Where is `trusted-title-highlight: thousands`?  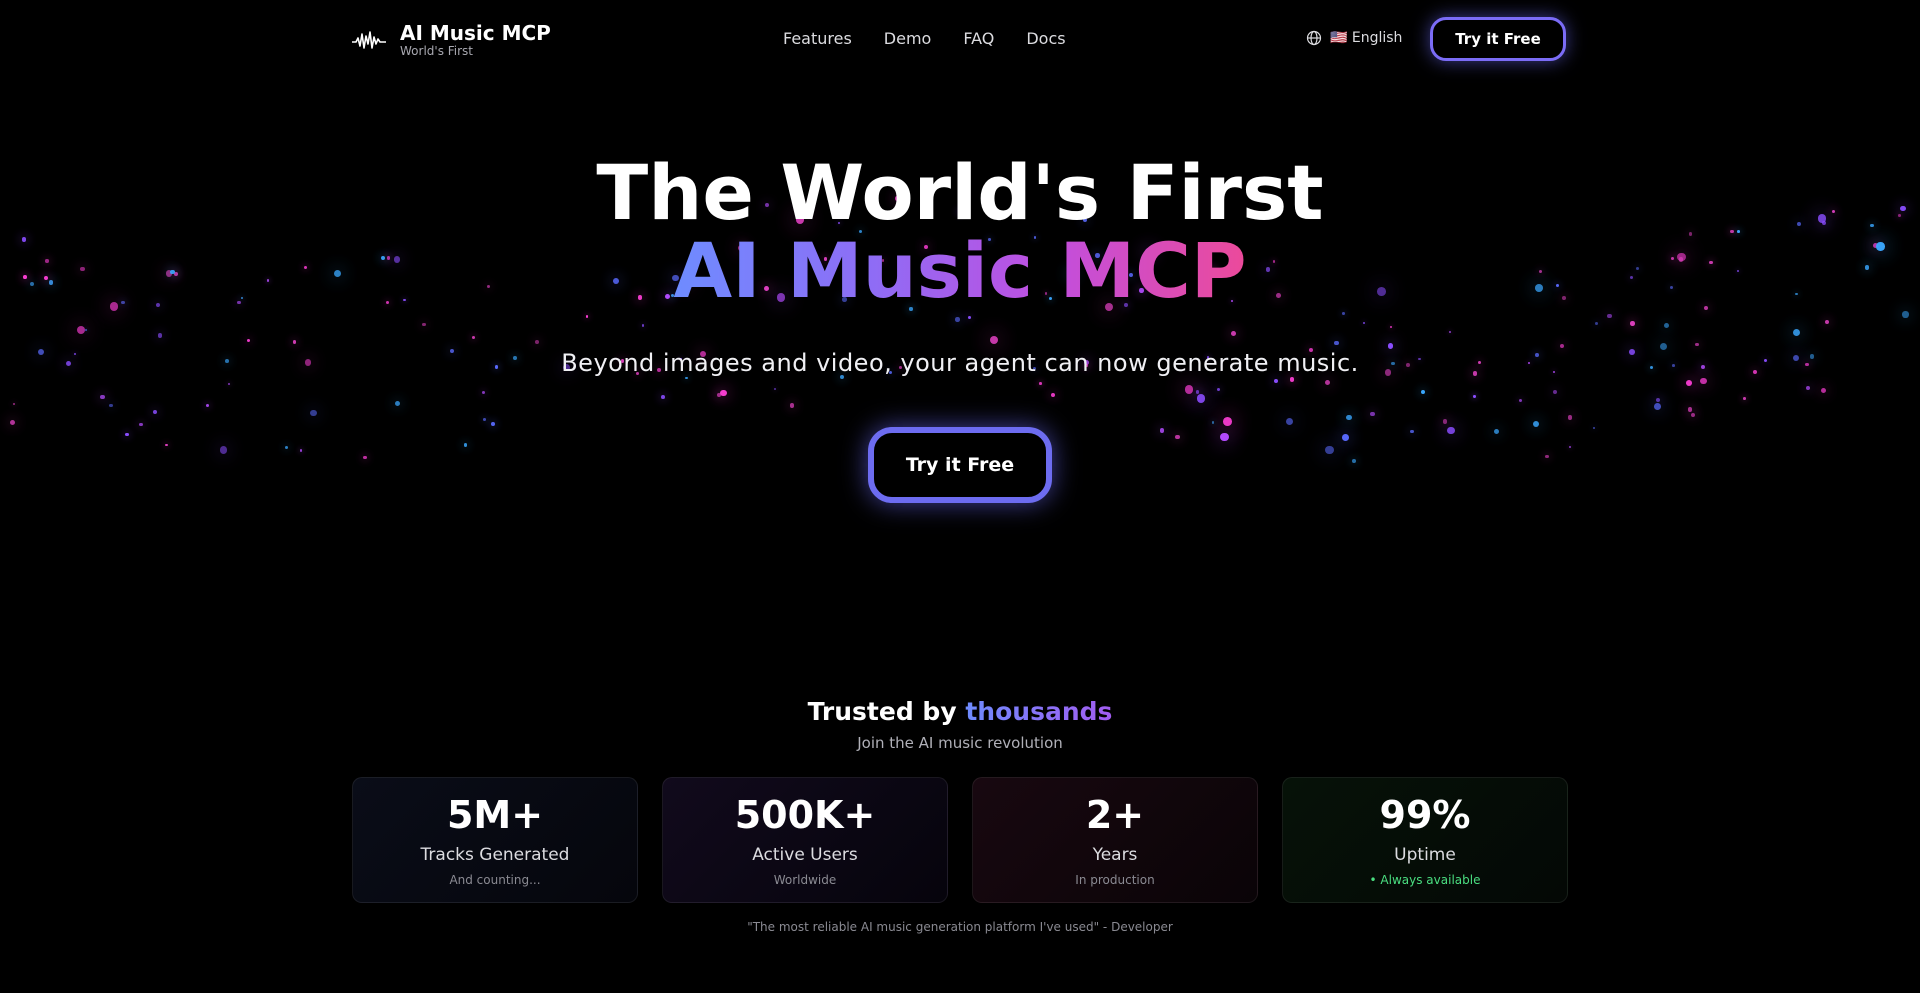
trusted-title-highlight: thousands is located at coordinates (1039, 711).